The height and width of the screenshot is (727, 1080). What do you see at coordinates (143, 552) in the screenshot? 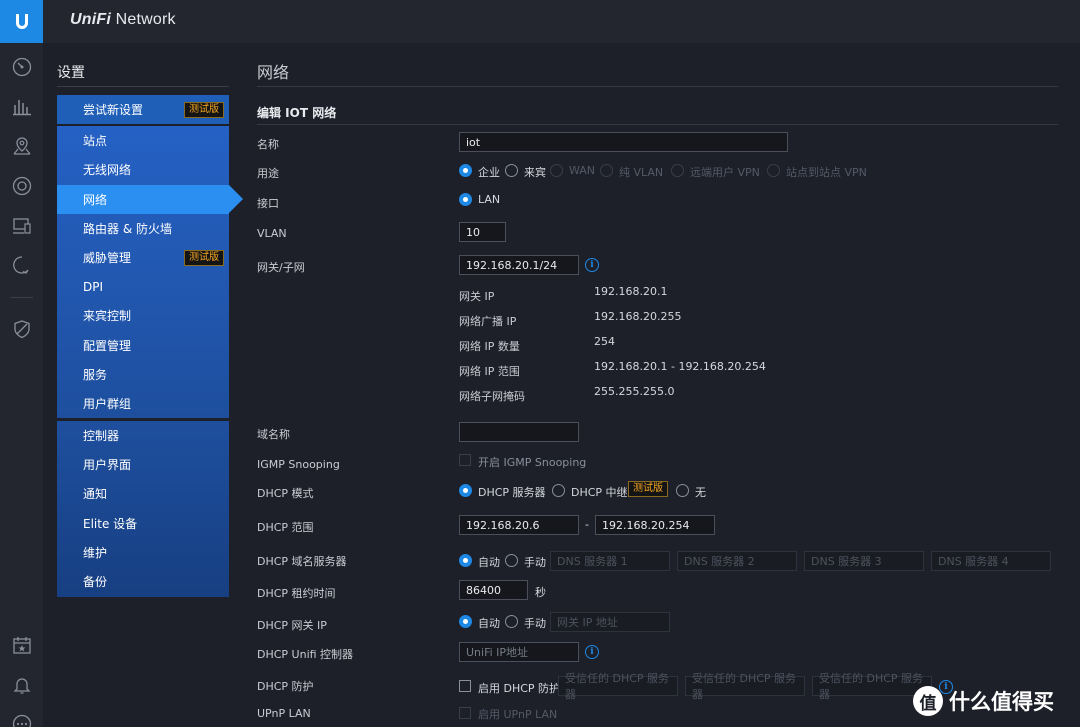
I see `menu-item-maintenance: 维护` at bounding box center [143, 552].